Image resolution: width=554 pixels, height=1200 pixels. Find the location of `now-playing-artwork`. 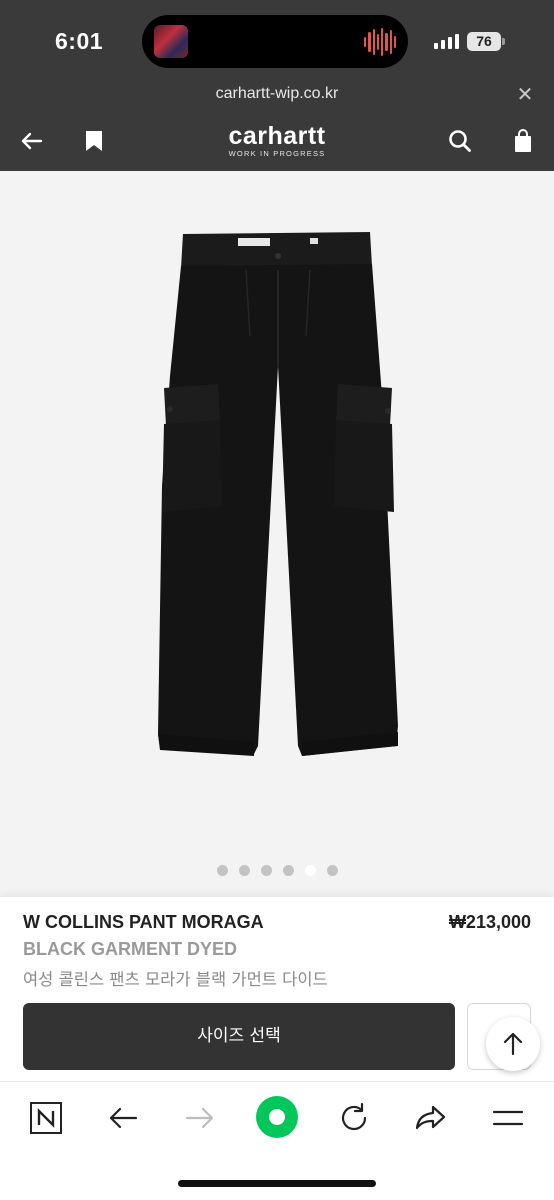

now-playing-artwork is located at coordinates (171, 41).